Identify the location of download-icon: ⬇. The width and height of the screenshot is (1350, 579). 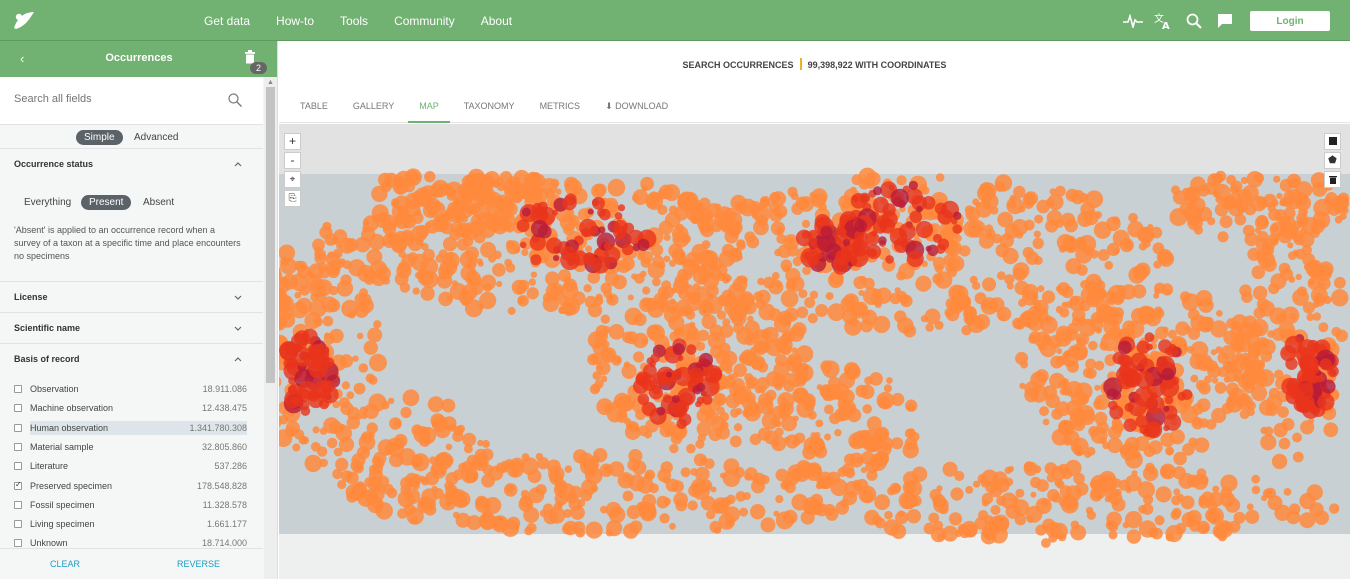
(610, 106).